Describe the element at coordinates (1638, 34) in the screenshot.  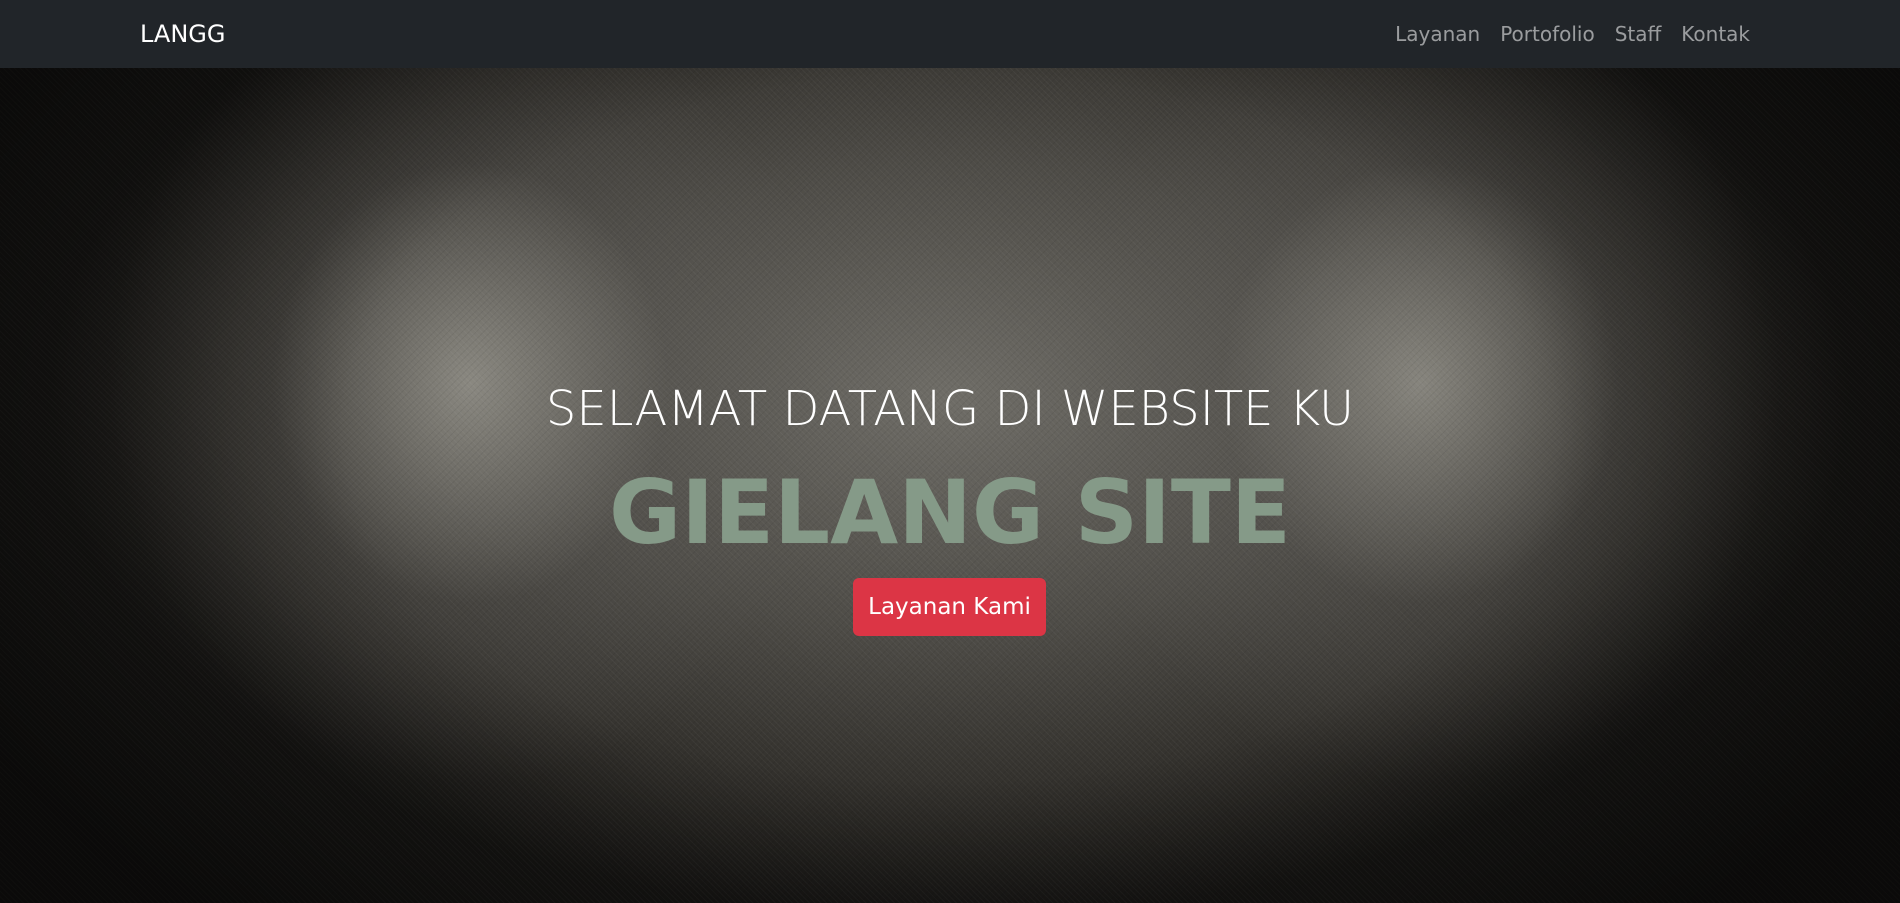
I see `nav-link-staff: Staff` at that location.